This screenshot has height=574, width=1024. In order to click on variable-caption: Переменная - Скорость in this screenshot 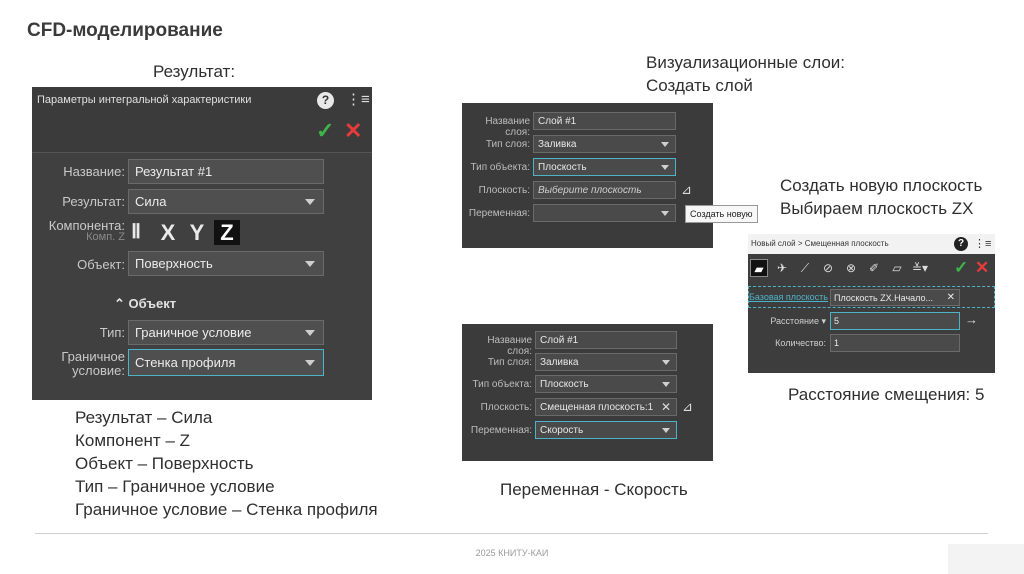, I will do `click(594, 489)`.